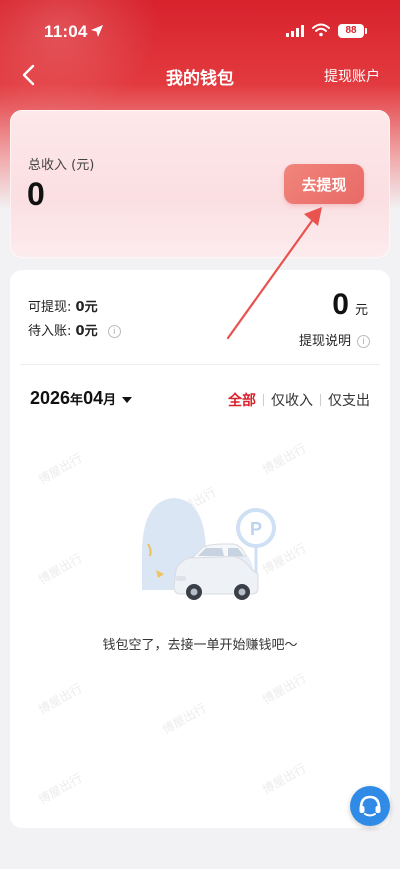  Describe the element at coordinates (256, 529) in the screenshot. I see `svg-text: P` at that location.